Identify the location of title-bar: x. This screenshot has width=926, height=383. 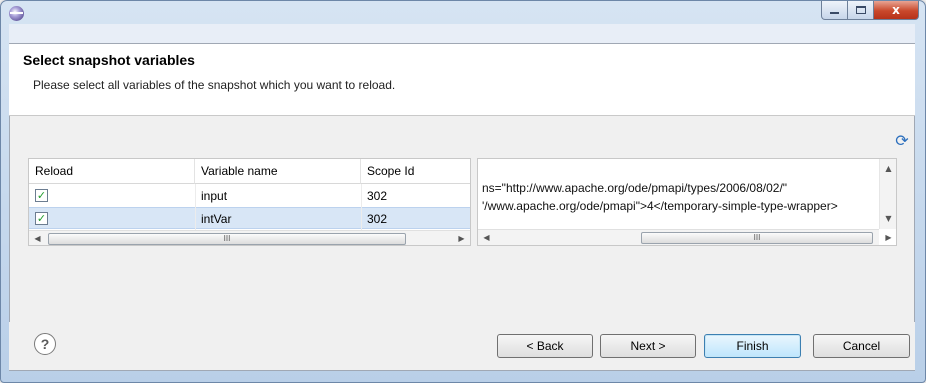
(463, 13).